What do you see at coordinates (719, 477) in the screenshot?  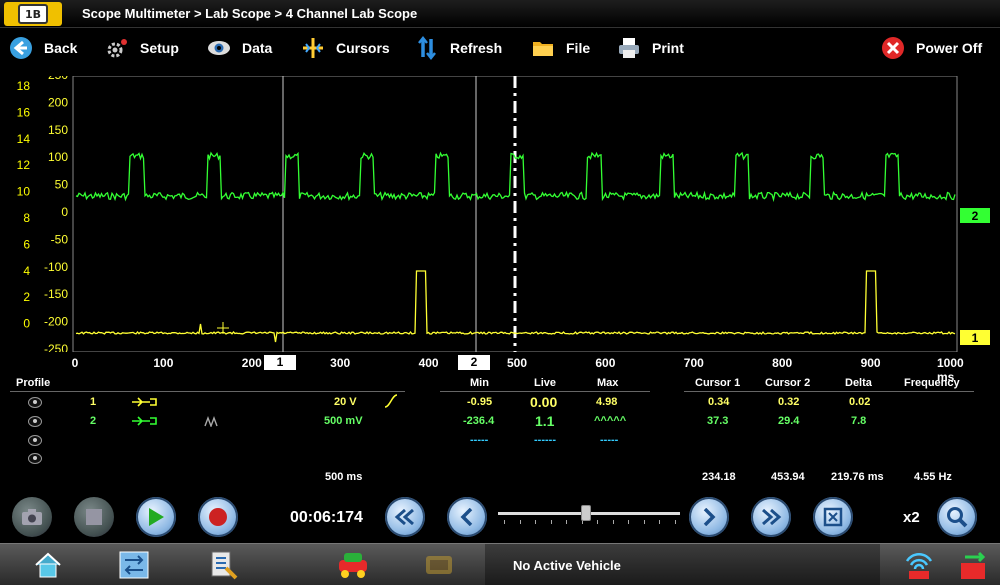 I see `cursor1-time: 234.18` at bounding box center [719, 477].